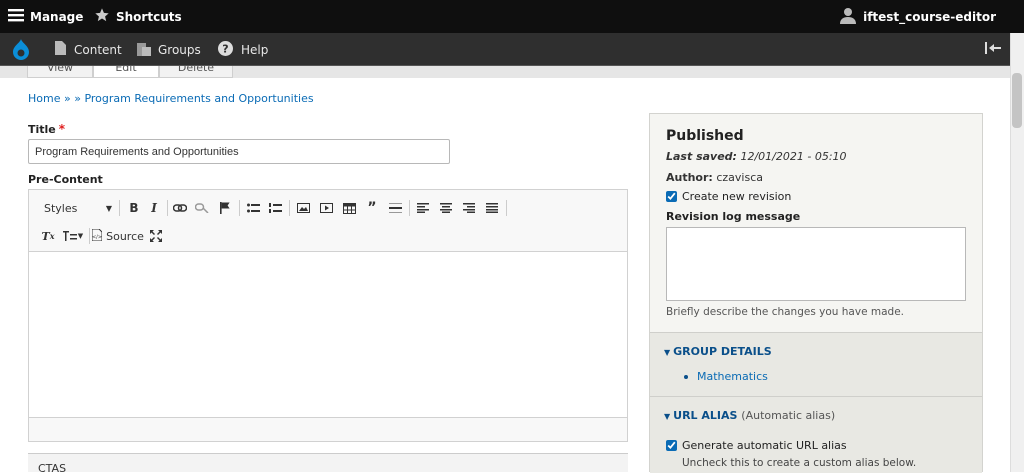 The image size is (1024, 475). Describe the element at coordinates (65, 179) in the screenshot. I see `precontent-label: Pre-Content` at that location.